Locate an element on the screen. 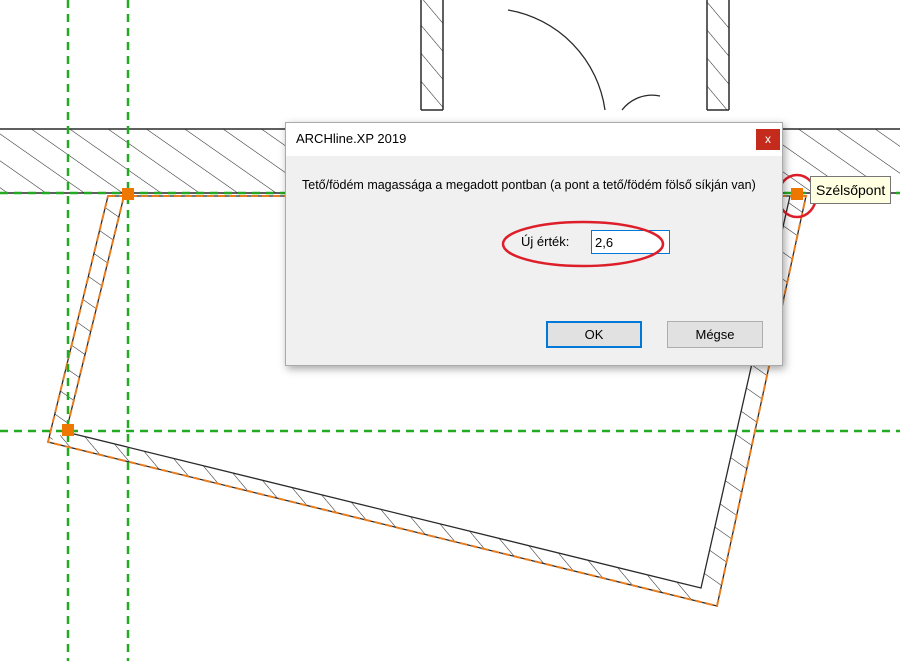  dialog-titlebar: ARCHline.XP 2019 x is located at coordinates (534, 139).